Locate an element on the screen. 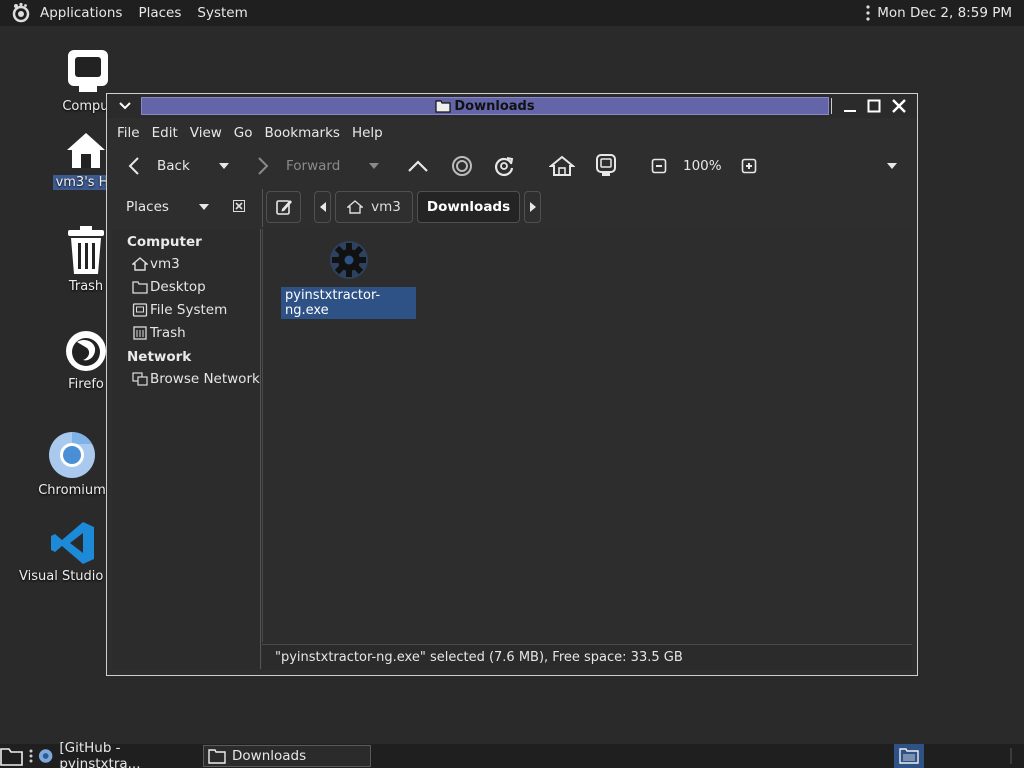 This screenshot has height=768, width=1024. menu-bookmarks: Bookmarks is located at coordinates (302, 133).